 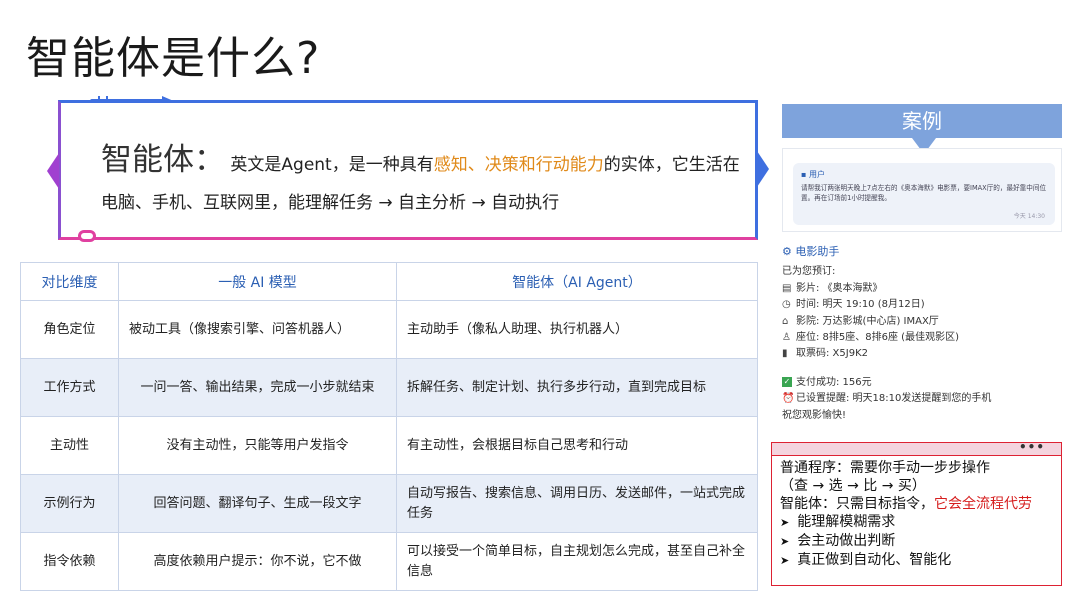 What do you see at coordinates (885, 468) in the screenshot?
I see `summary-line-1: 普通程序：需要你手动一步步操作` at bounding box center [885, 468].